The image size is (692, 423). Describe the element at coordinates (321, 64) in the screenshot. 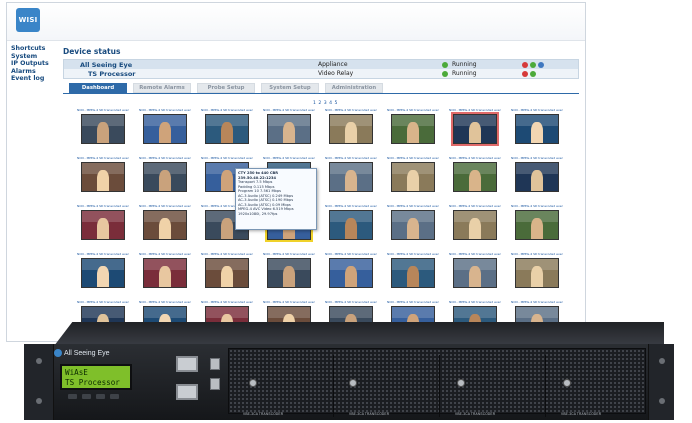

I see `device-row: All Seeing Eye Appliance Running` at that location.